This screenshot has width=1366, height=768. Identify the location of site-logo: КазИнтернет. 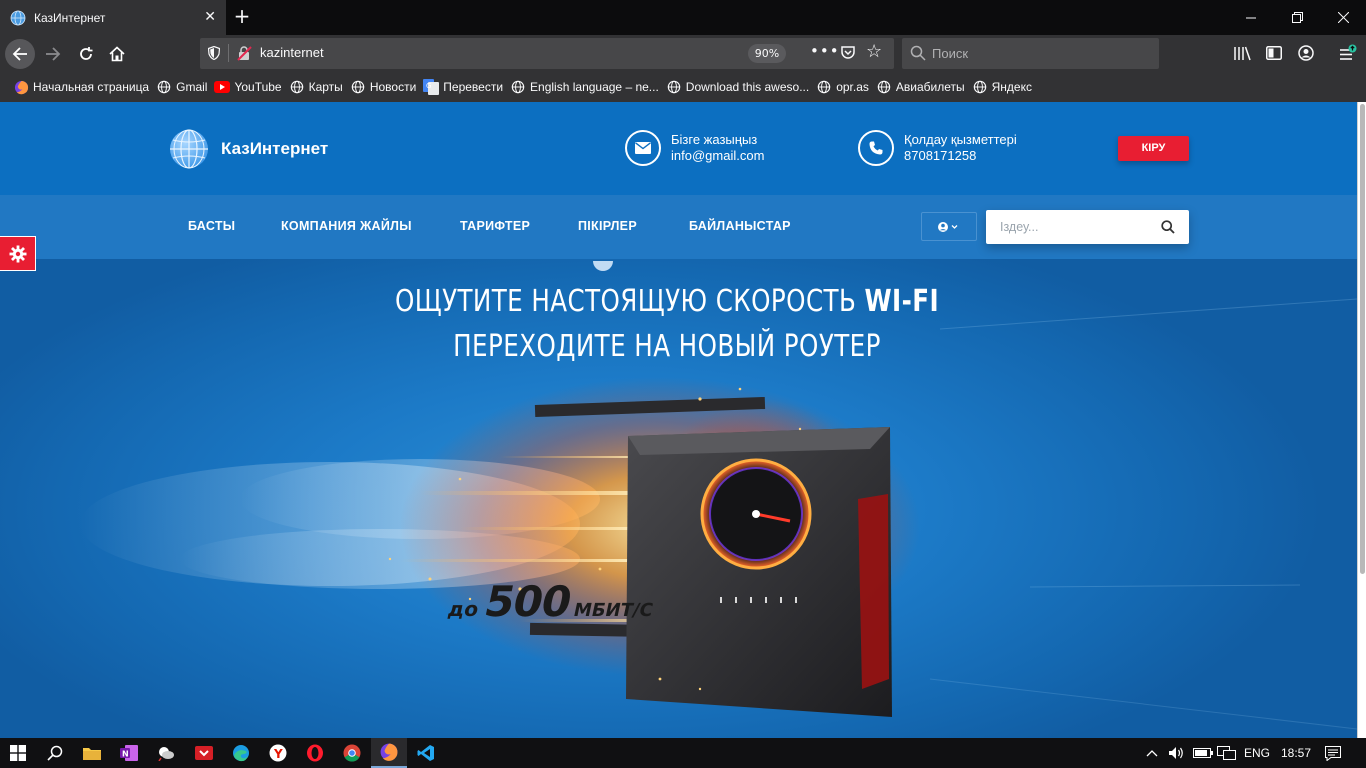
(248, 149).